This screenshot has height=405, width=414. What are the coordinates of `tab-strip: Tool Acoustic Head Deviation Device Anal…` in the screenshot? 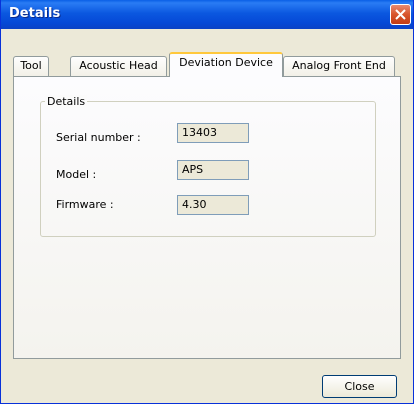 It's located at (207, 64).